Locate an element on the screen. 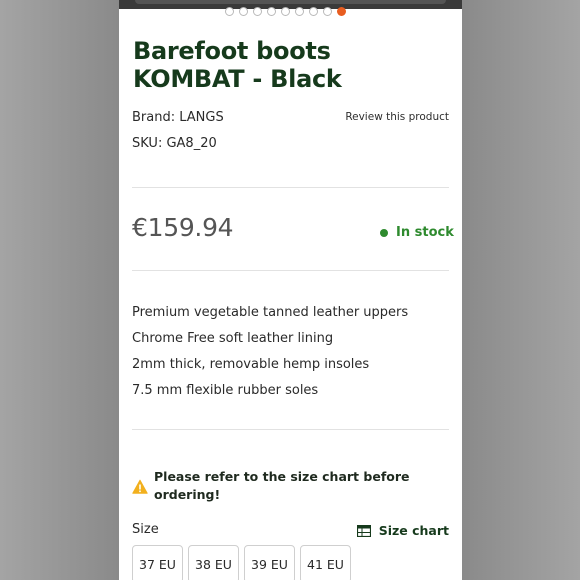  feature-item: Chrome Free soft leather lining is located at coordinates (233, 338).